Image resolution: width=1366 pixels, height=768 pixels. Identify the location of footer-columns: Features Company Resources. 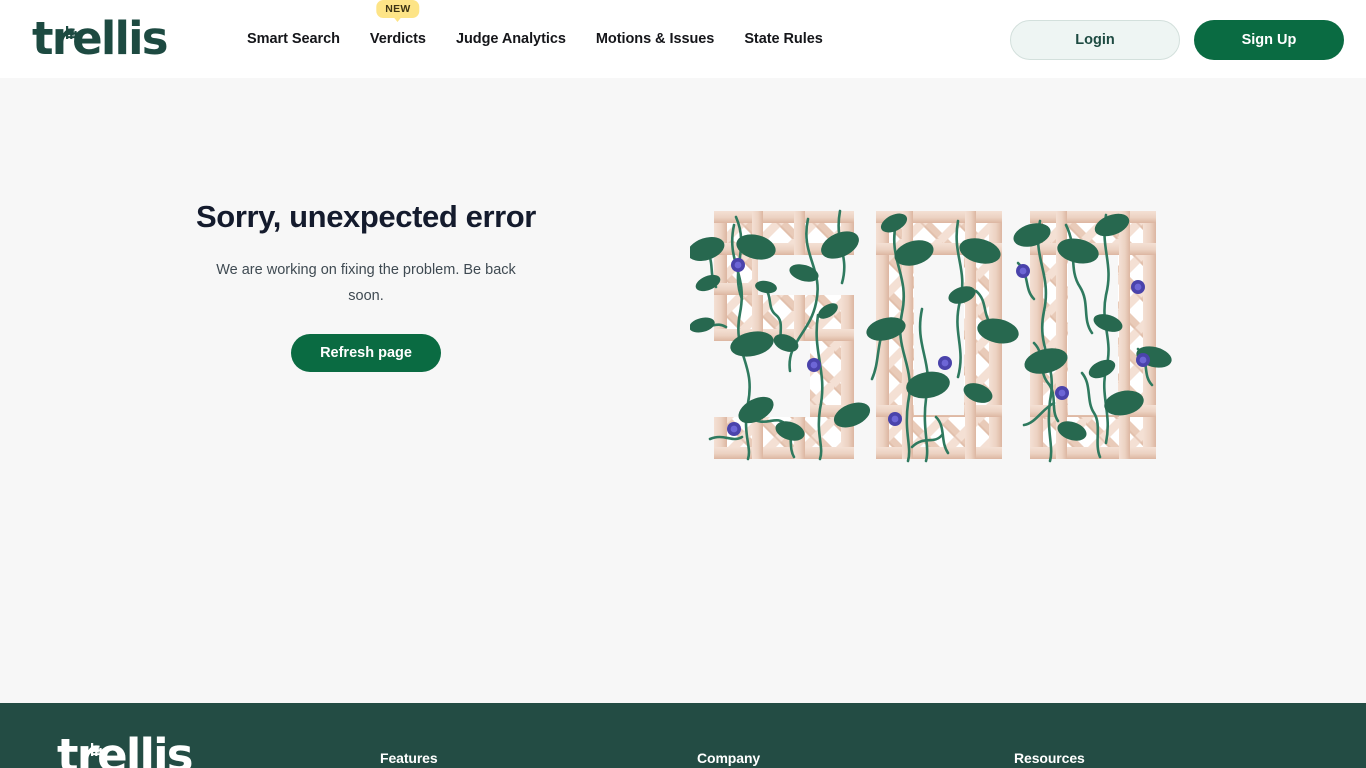
(830, 758).